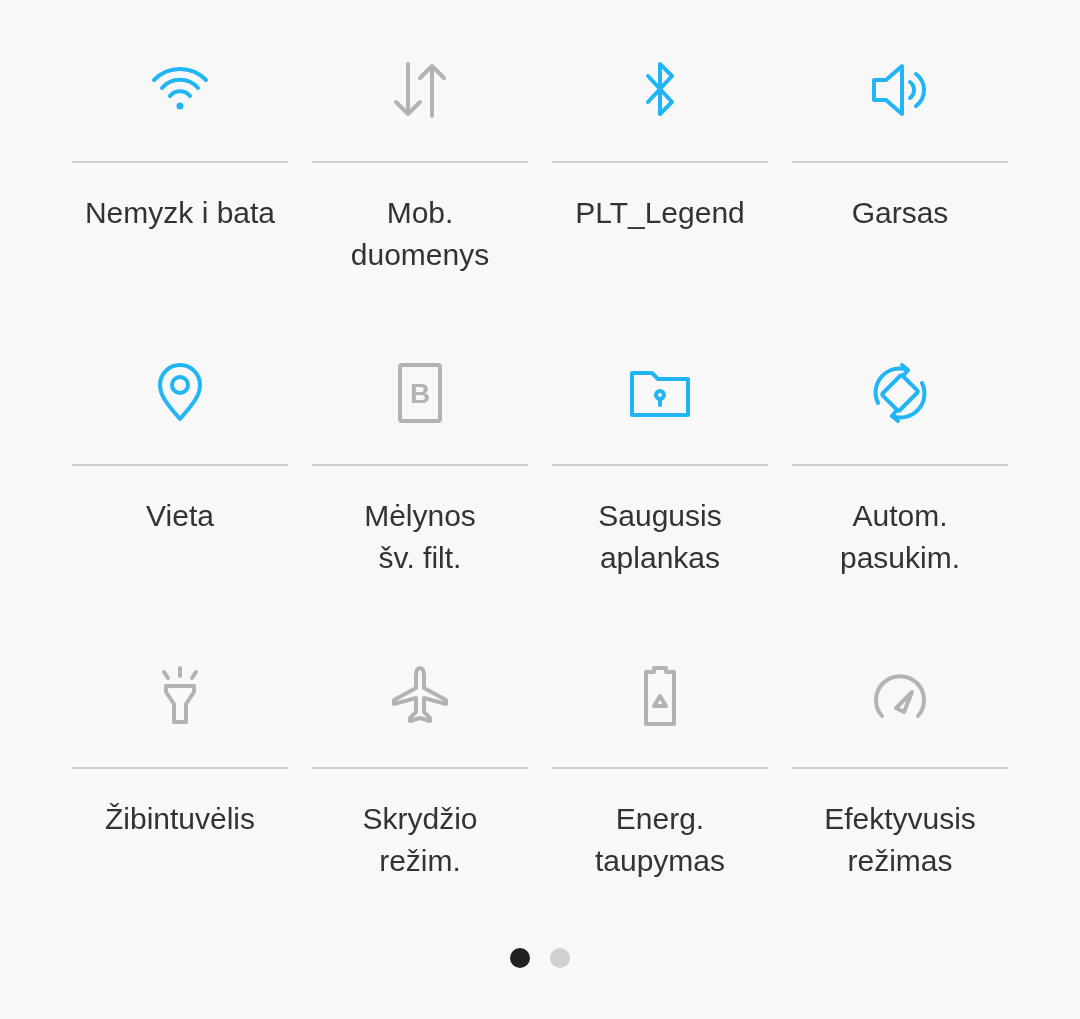  Describe the element at coordinates (180, 181) in the screenshot. I see `quick-setting-tile: Nemyzk i bata` at that location.